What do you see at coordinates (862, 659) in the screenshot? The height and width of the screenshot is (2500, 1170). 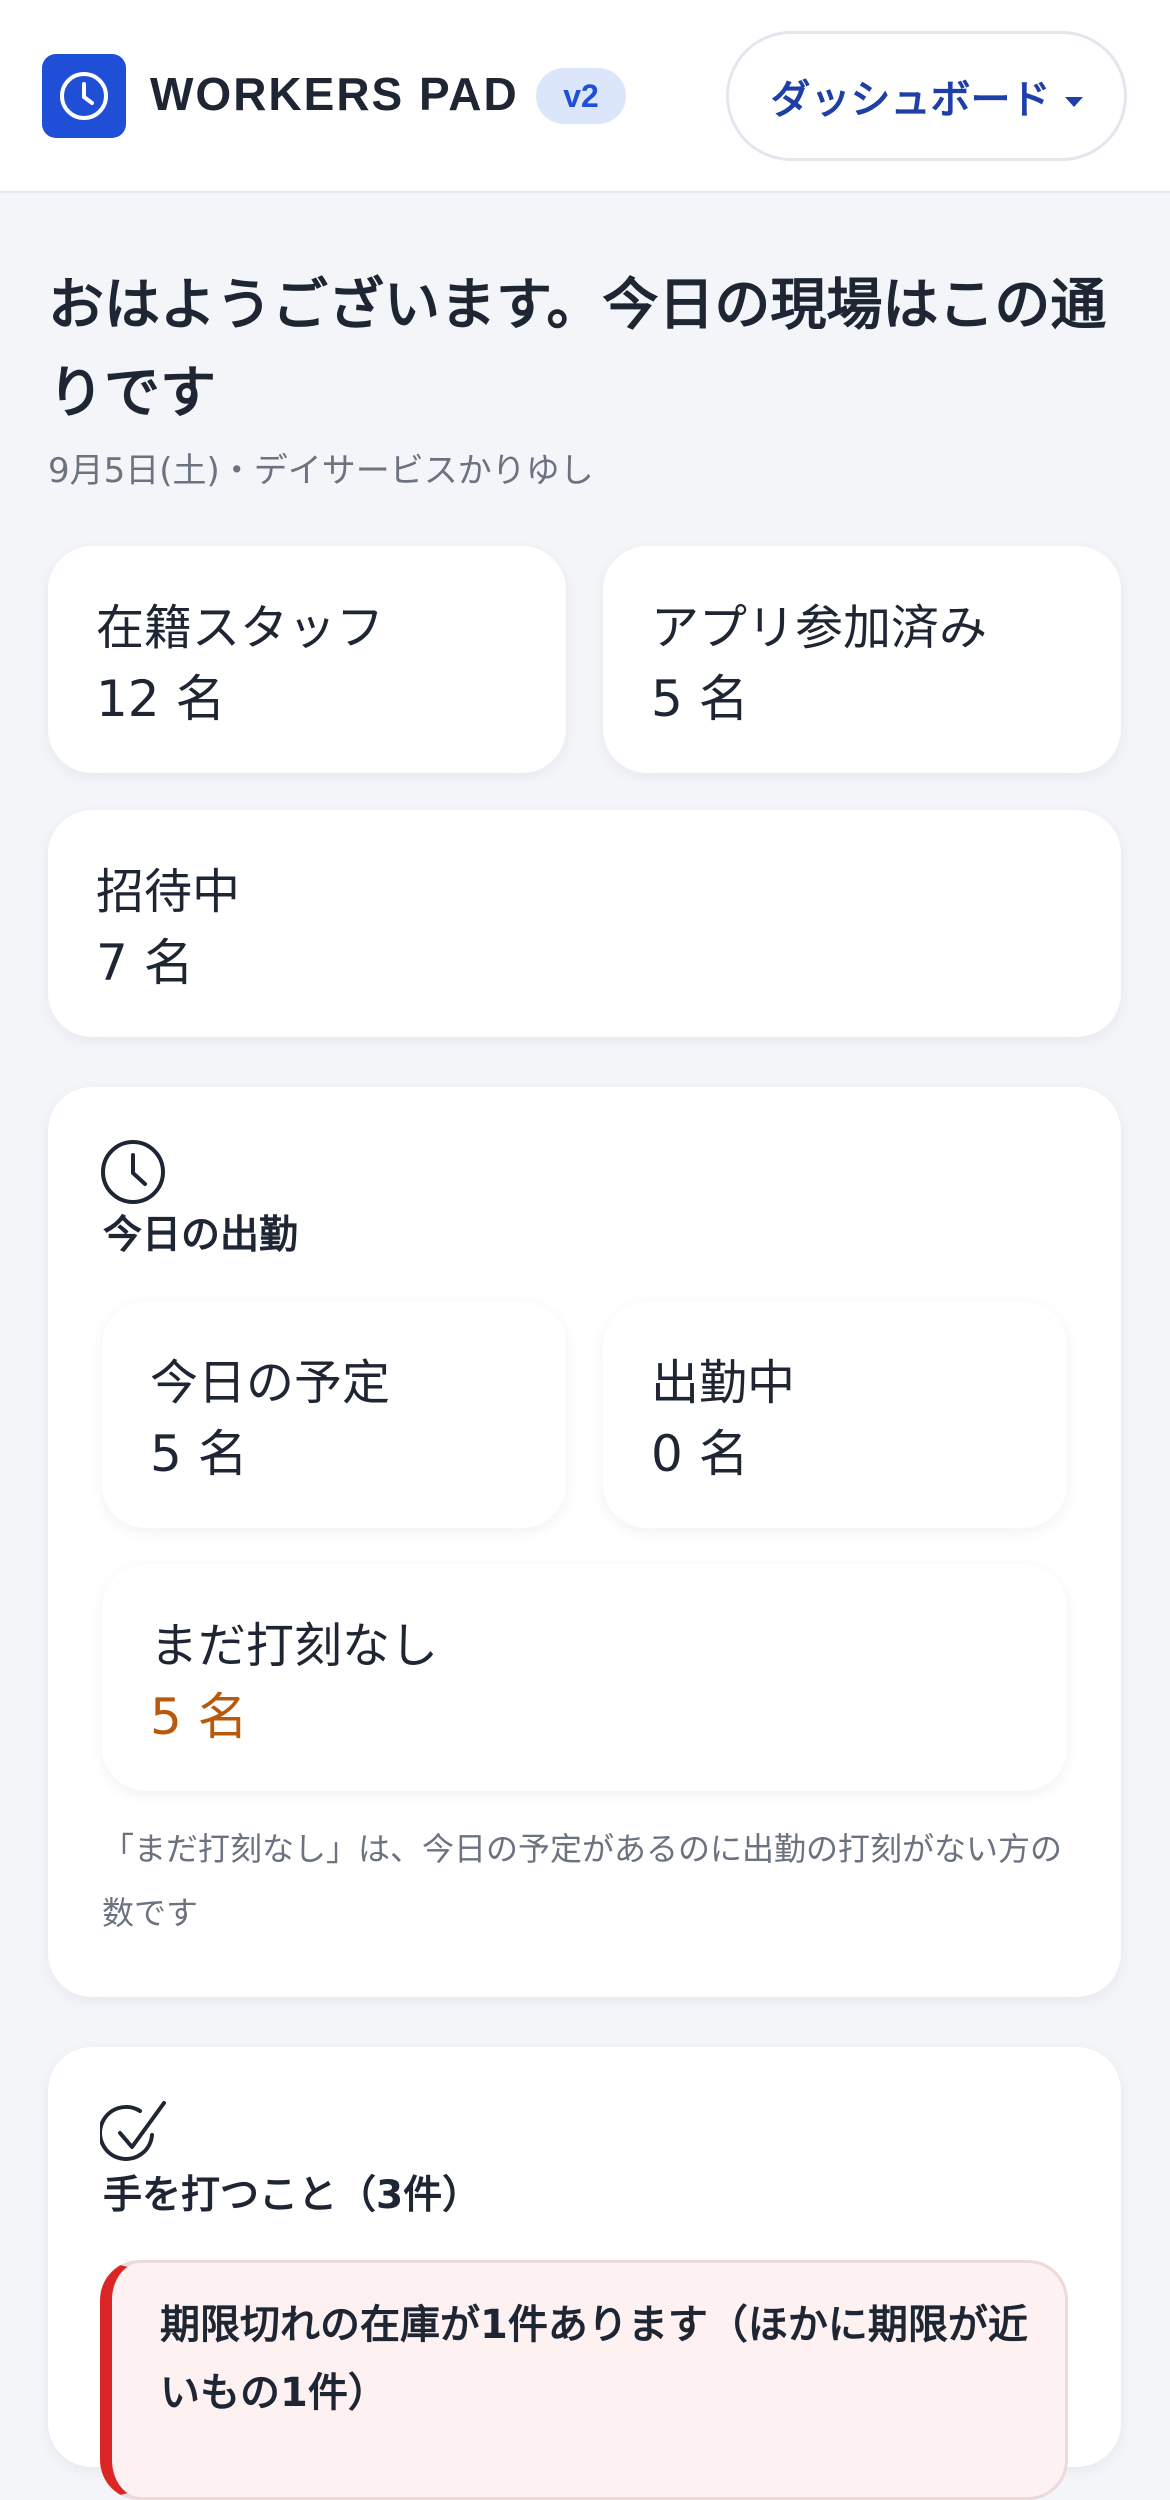 I see `stat-card-app-joined: アプリ参加済み 5 名` at bounding box center [862, 659].